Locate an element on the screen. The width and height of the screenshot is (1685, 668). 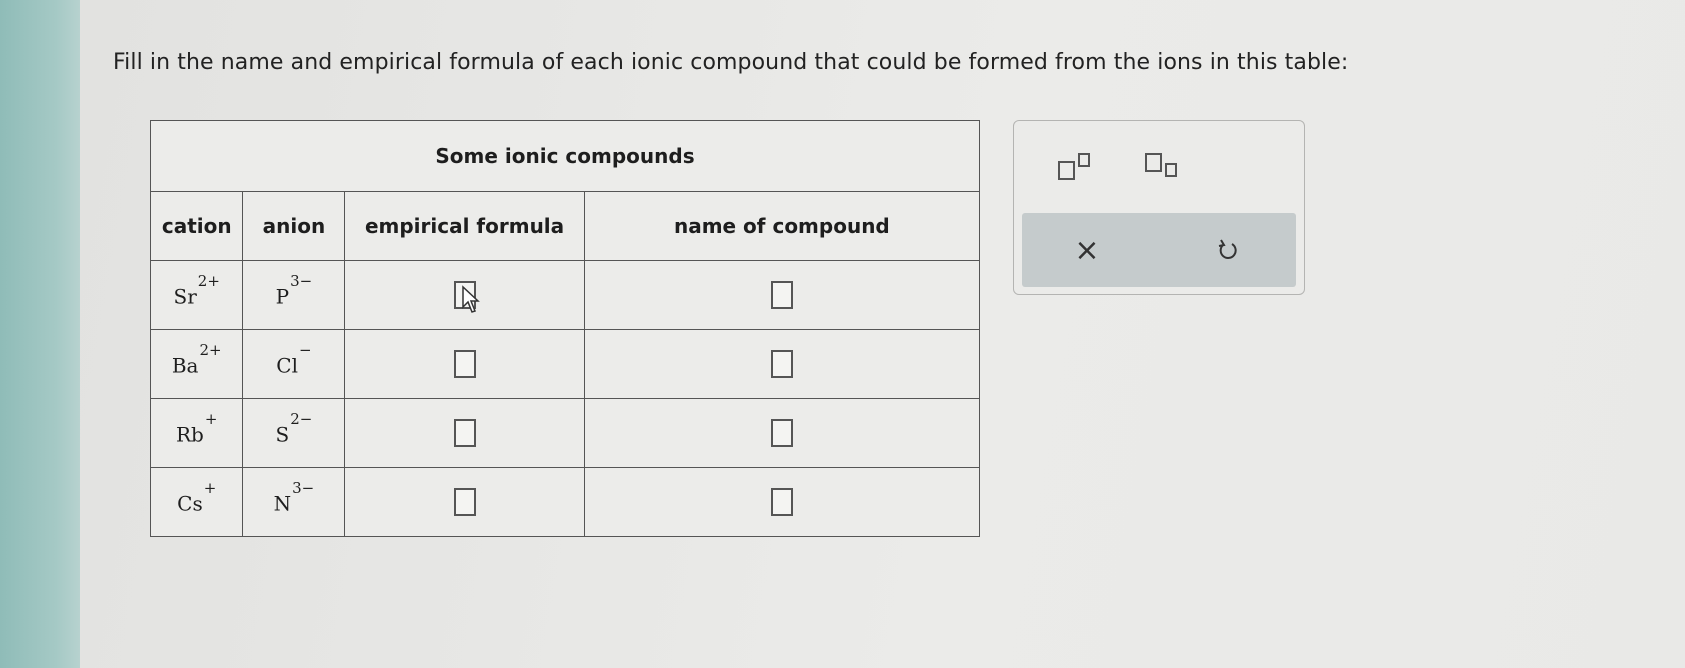
cation-symbol: Cs is located at coordinates (190, 503).